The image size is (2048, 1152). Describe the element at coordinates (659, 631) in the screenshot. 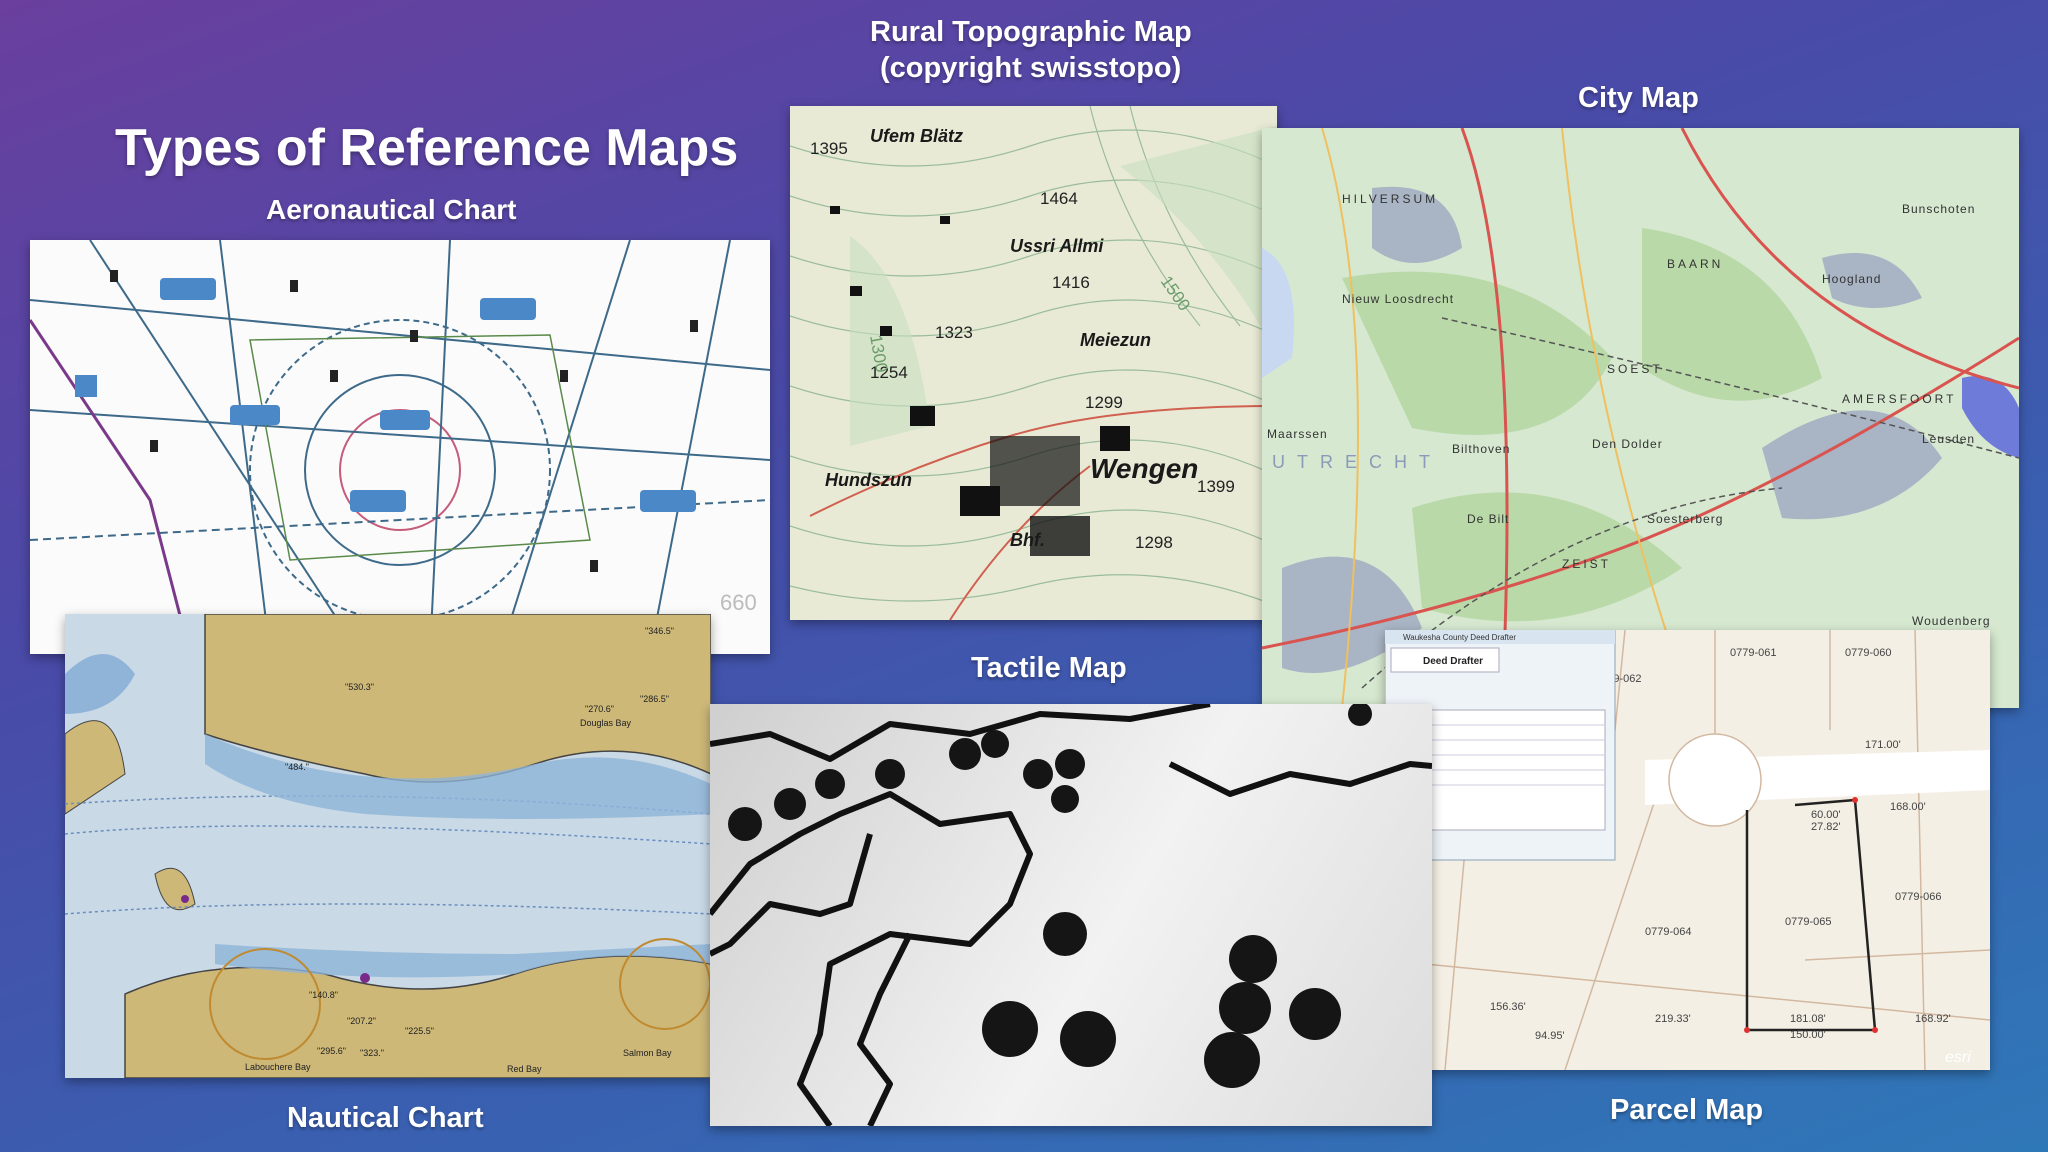

I see `nautical-sounding: "346.5"` at that location.